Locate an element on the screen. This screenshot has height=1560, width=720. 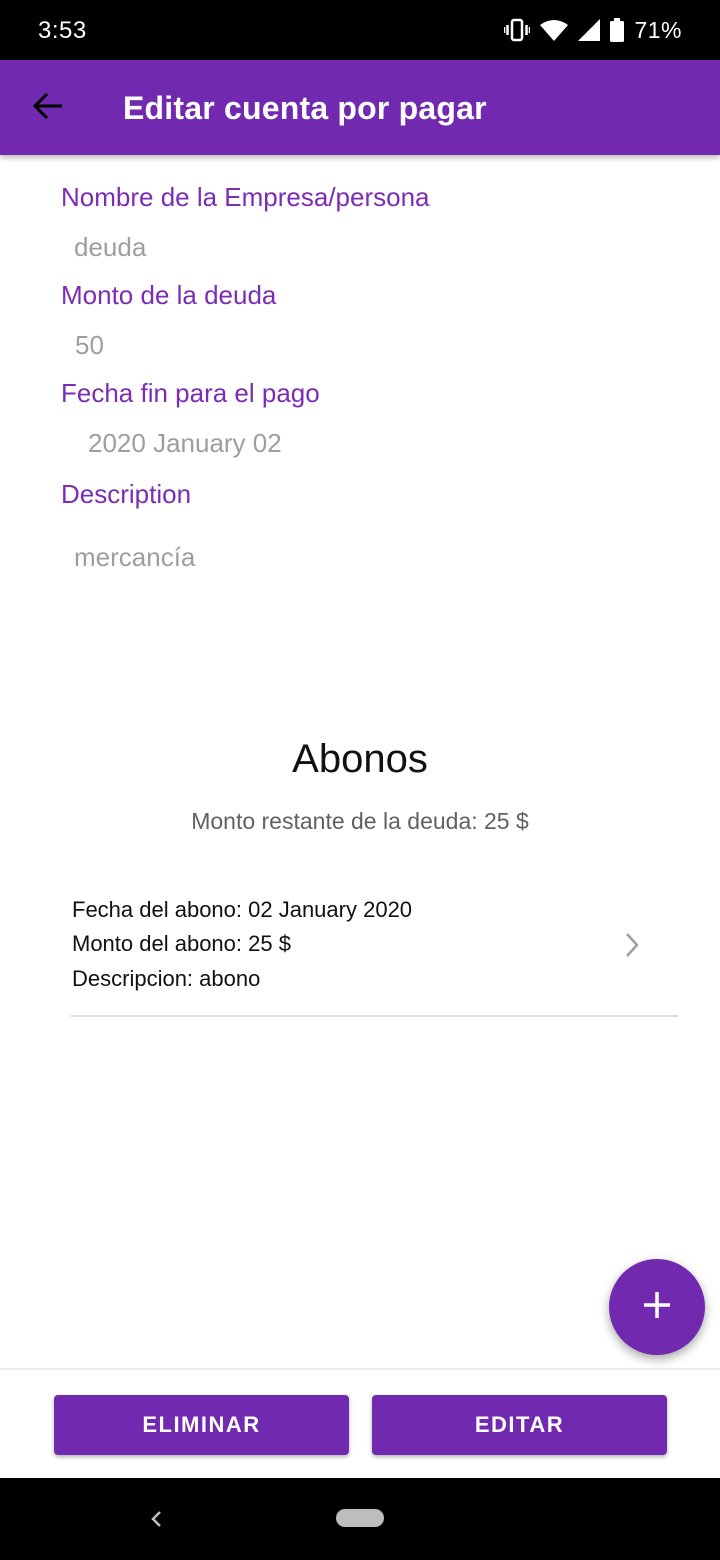
company-name-label: Nombre de la Empresa/persona is located at coordinates (245, 197).